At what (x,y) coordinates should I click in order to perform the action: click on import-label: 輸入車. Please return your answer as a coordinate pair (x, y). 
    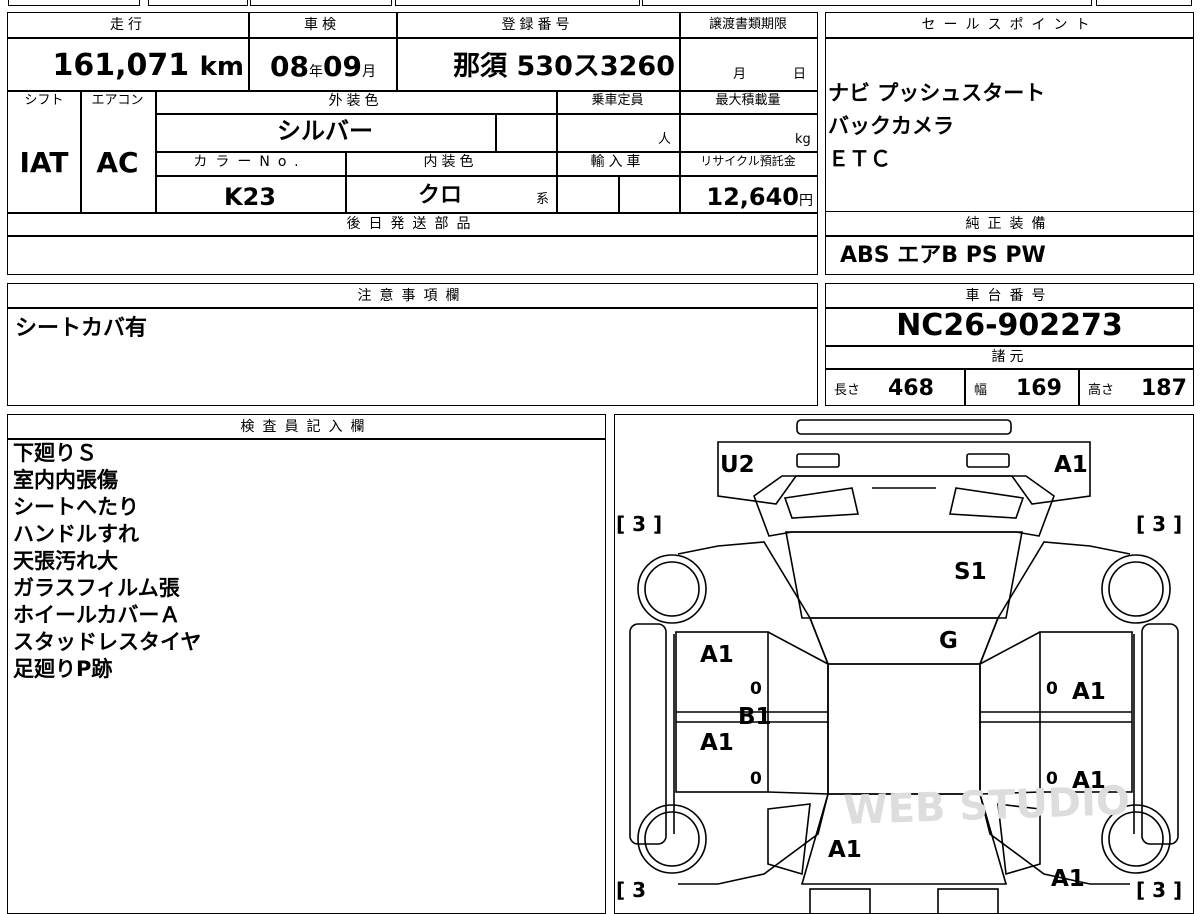
    Looking at the image, I should click on (617, 162).